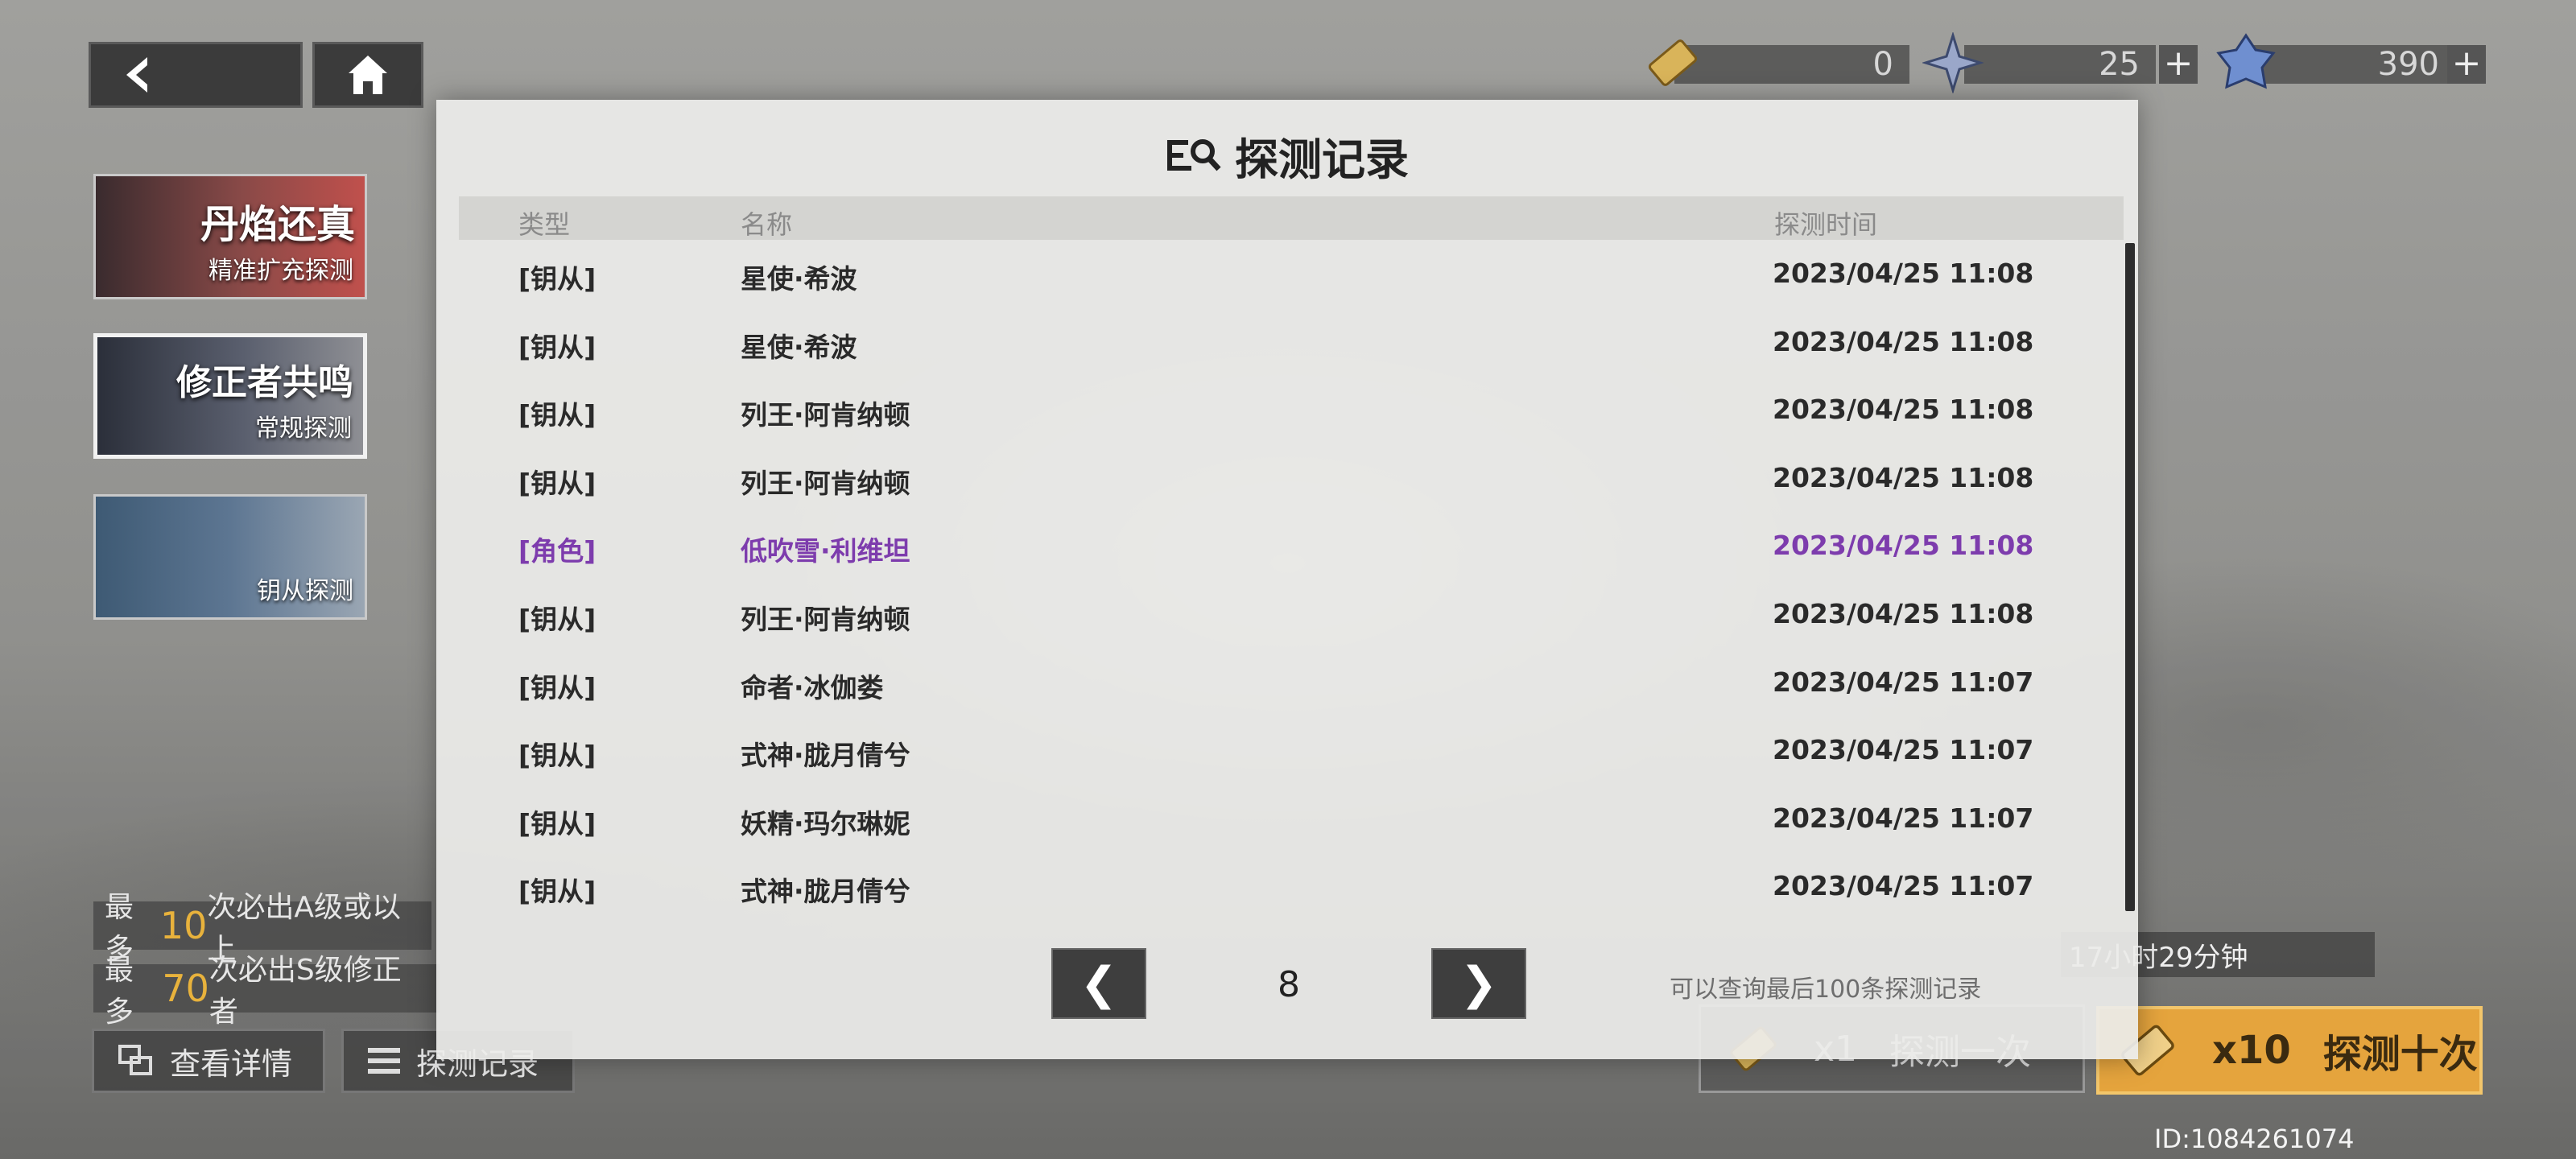  I want to click on pull-ten-button: x10 探测十次, so click(2289, 1050).